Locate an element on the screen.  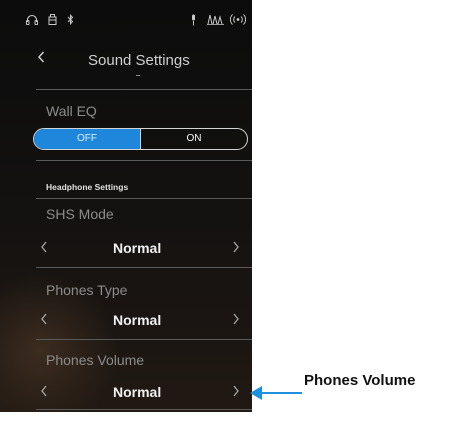
shs-mode-next-button is located at coordinates (236, 249).